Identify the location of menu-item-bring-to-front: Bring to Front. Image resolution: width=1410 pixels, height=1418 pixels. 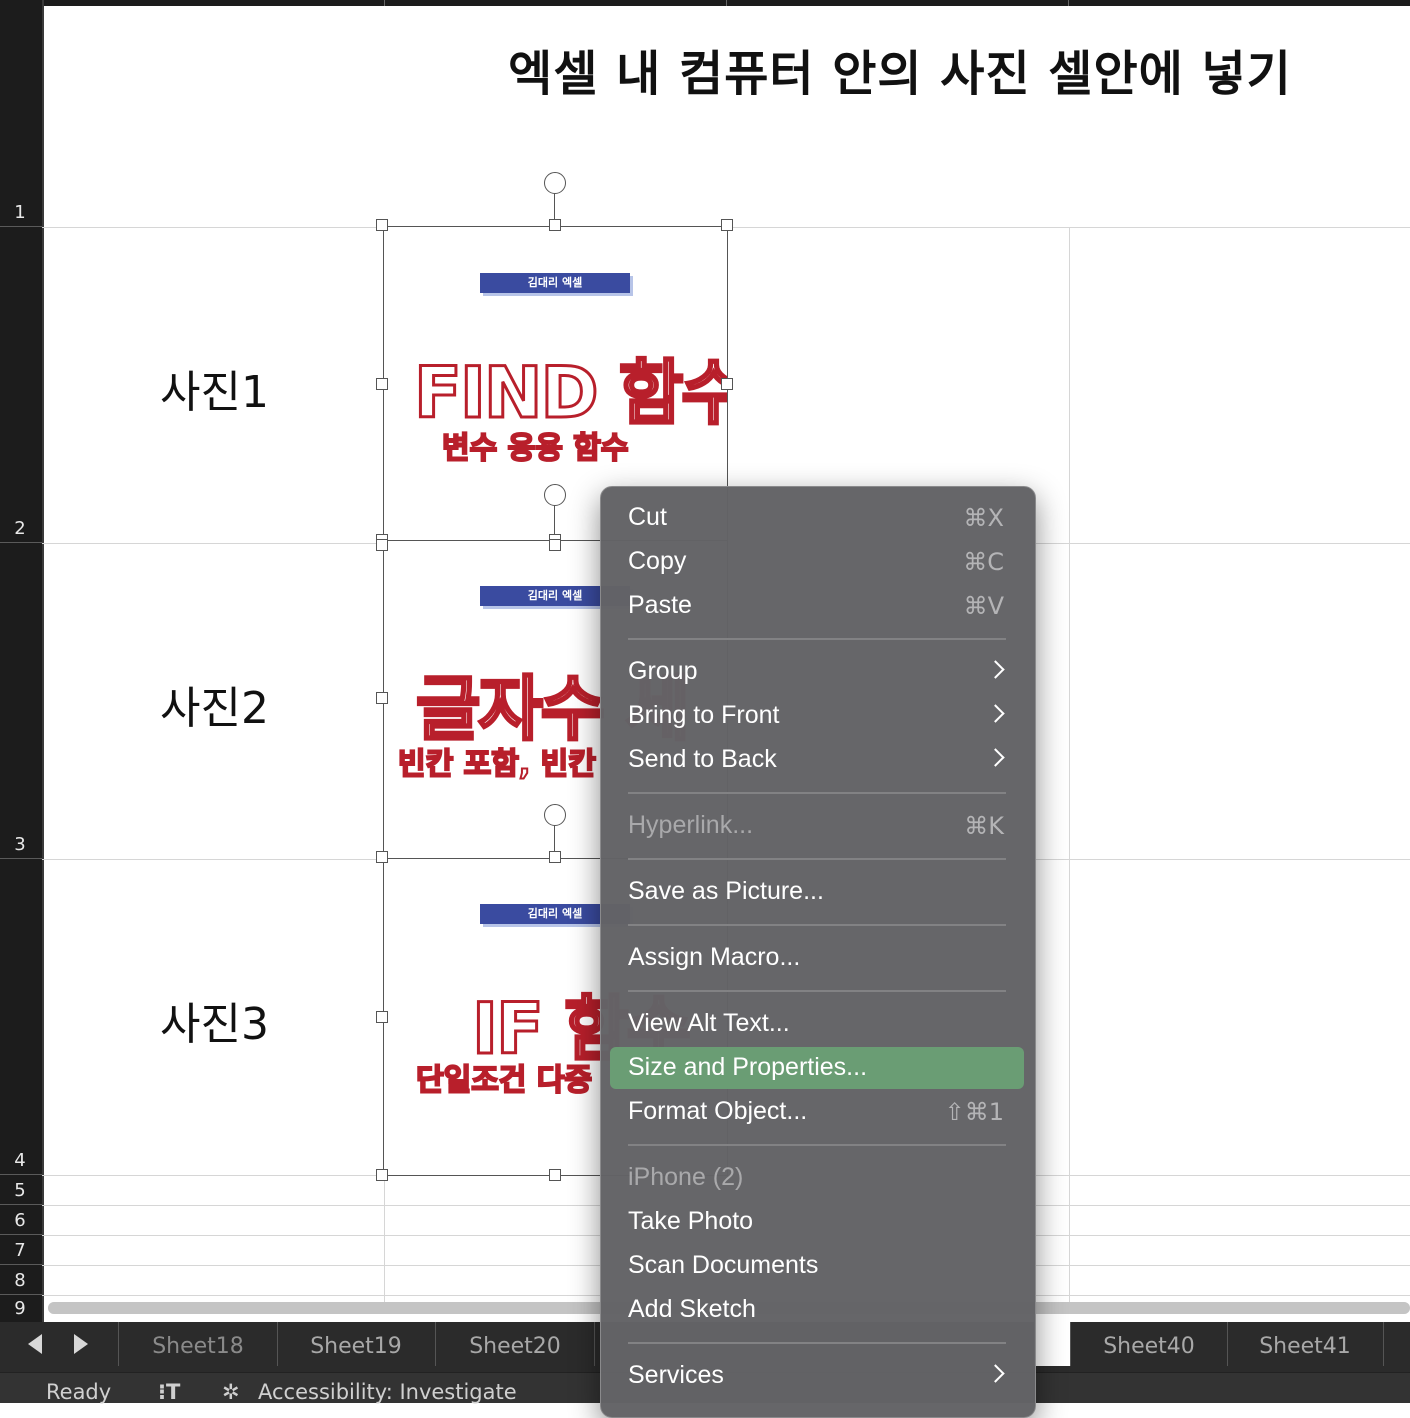
(817, 717).